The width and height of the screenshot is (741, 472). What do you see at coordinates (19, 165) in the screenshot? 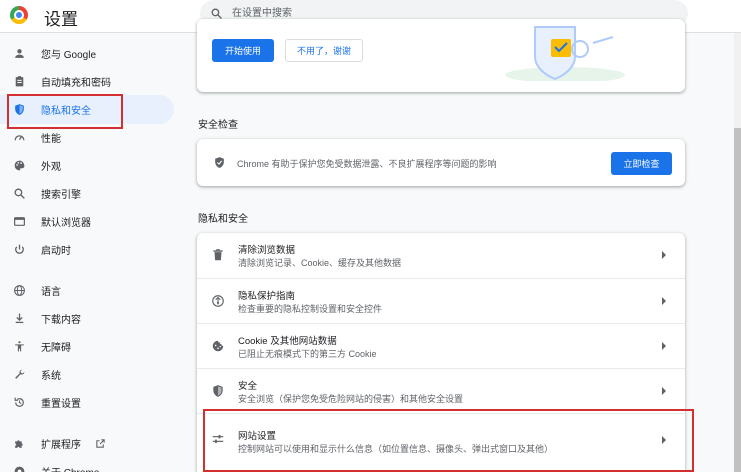
I see `palette-icon` at bounding box center [19, 165].